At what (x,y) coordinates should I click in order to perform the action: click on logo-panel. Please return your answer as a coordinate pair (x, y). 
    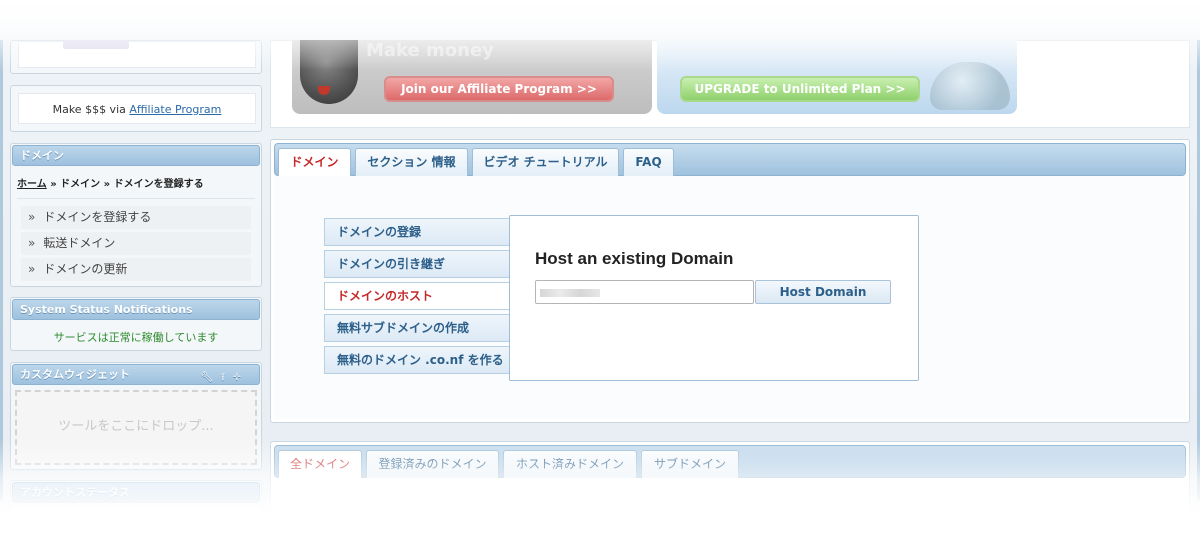
    Looking at the image, I should click on (136, 57).